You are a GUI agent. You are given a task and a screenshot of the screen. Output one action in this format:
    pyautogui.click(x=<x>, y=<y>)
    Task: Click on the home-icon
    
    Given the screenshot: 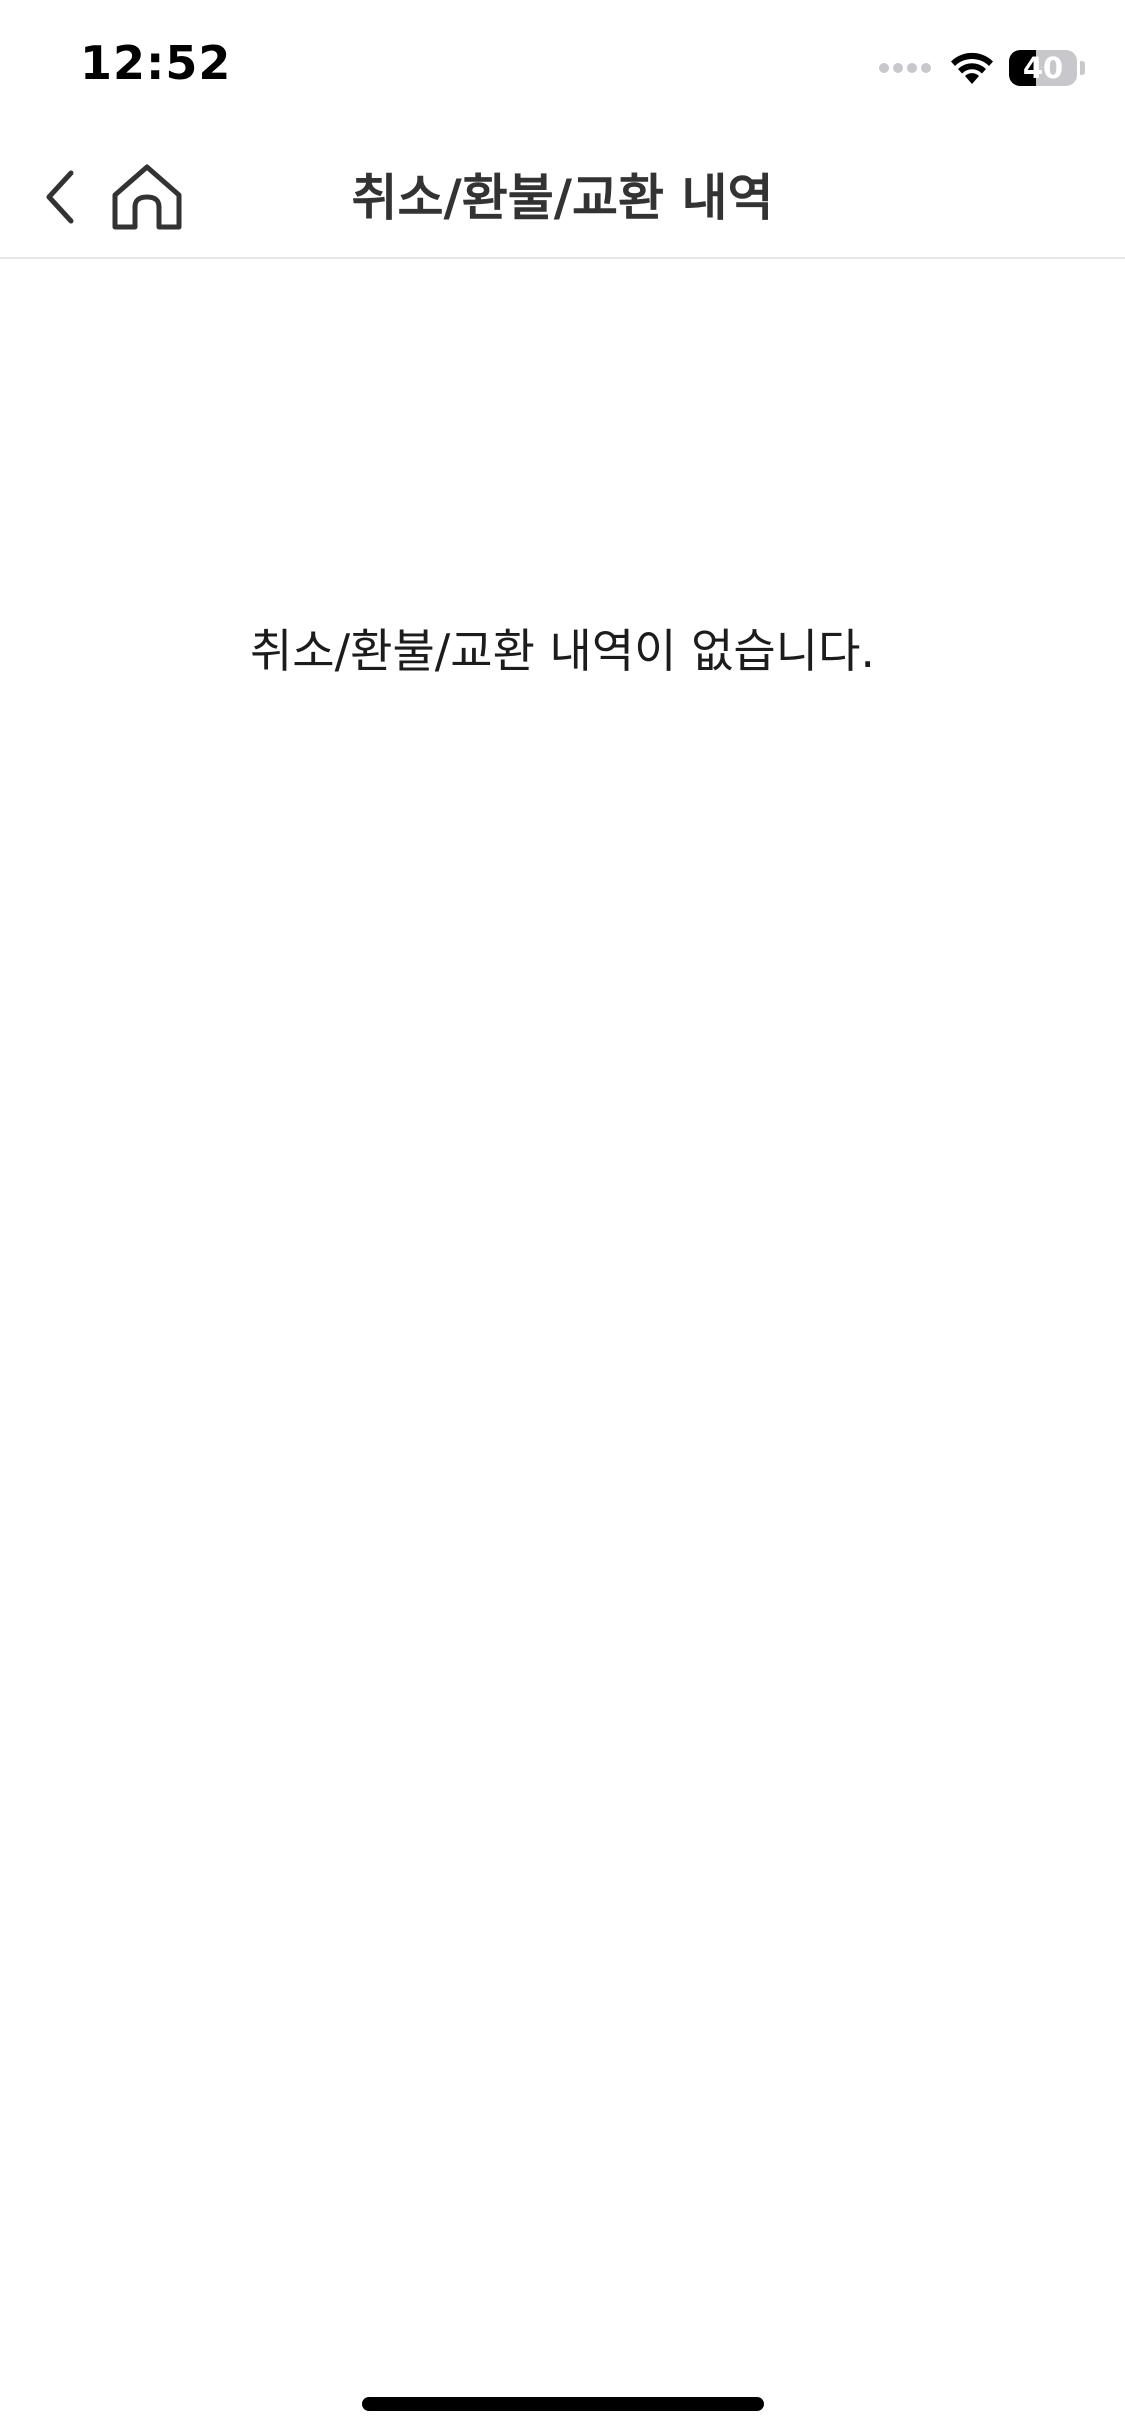 What is the action you would take?
    pyautogui.click(x=147, y=197)
    